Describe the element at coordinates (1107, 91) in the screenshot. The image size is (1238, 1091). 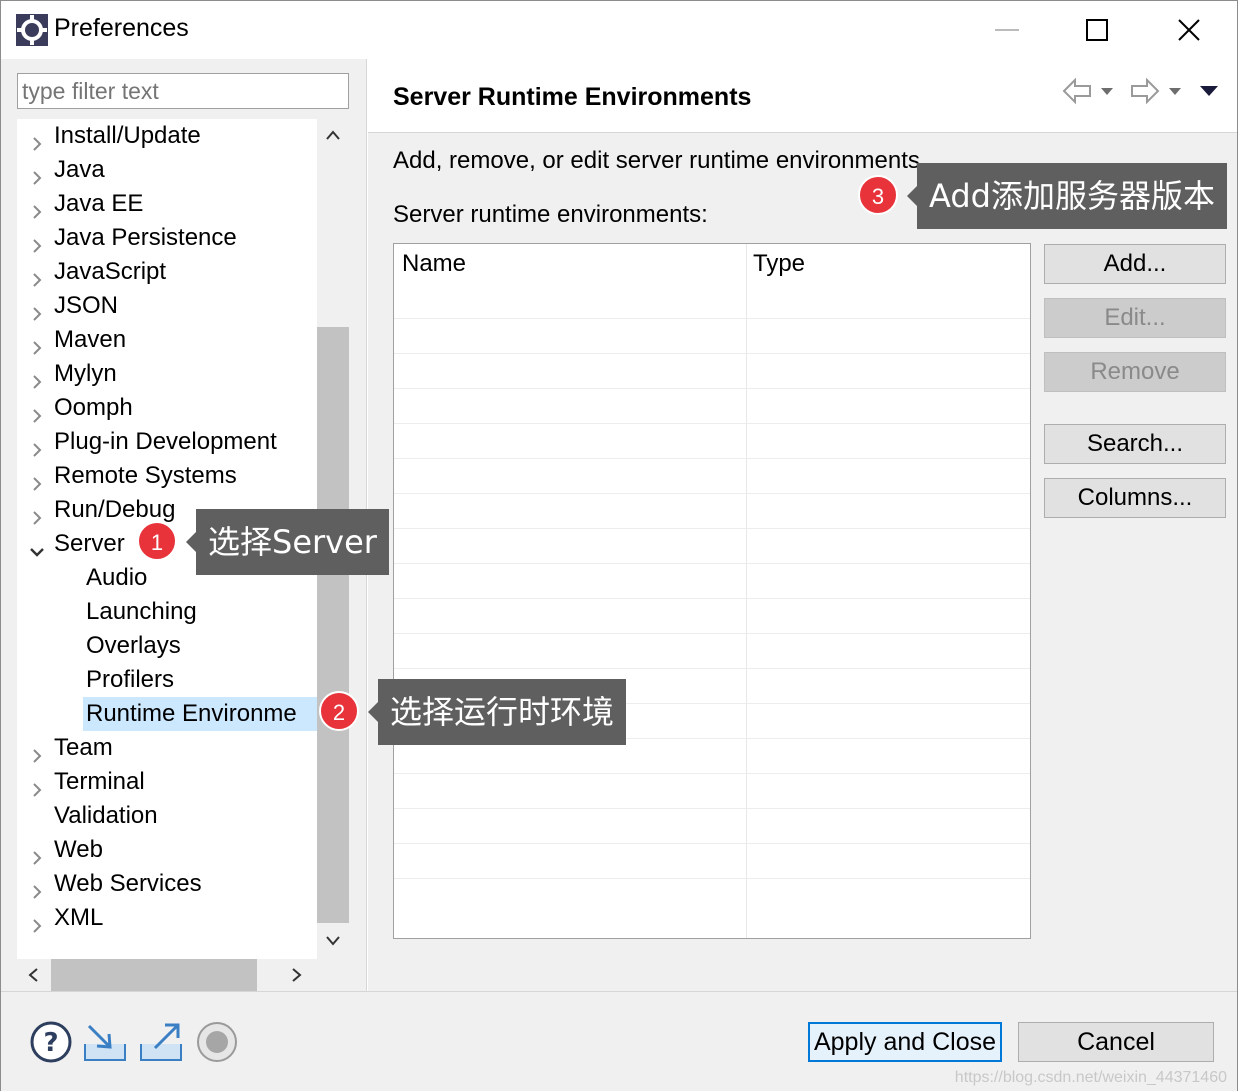
I see `back-dropdown-icon` at that location.